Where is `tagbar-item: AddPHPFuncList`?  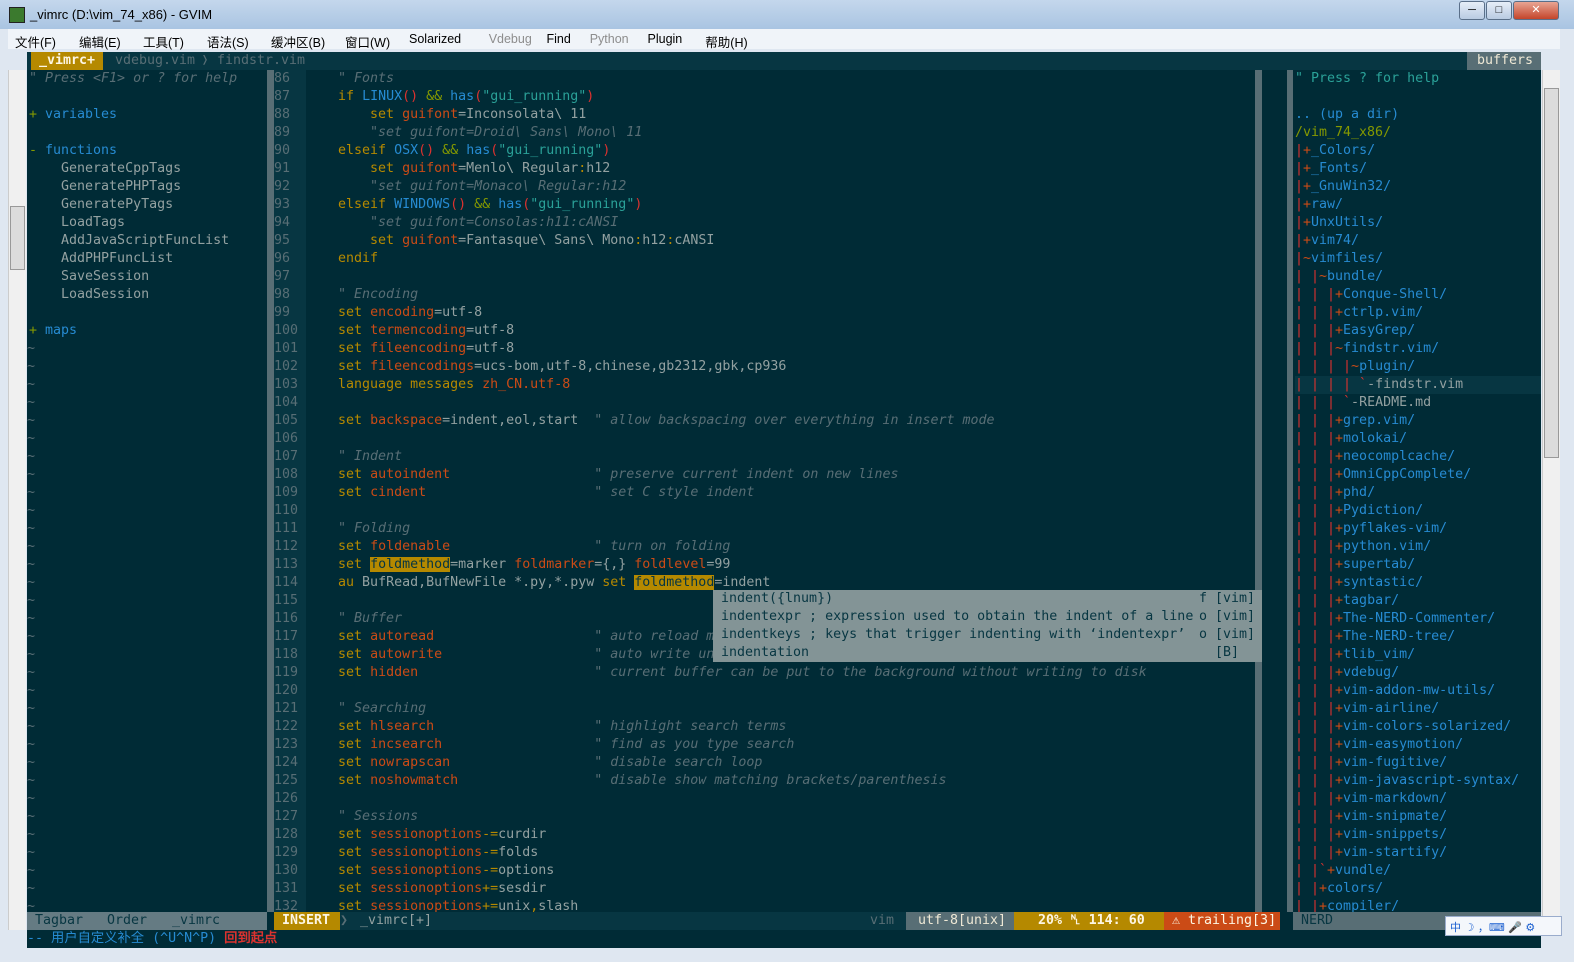 tagbar-item: AddPHPFuncList is located at coordinates (101, 259).